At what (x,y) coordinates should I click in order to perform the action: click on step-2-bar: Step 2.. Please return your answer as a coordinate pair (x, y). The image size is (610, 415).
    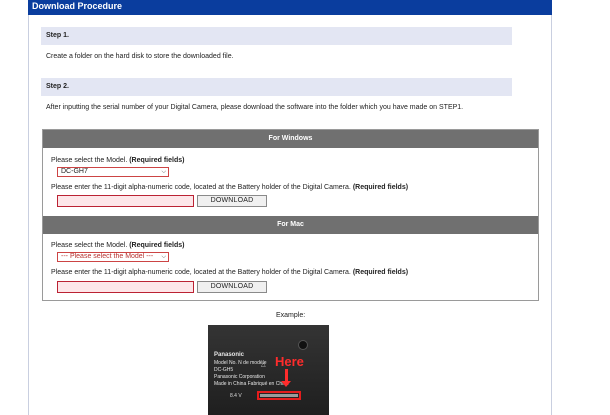
    Looking at the image, I should click on (276, 87).